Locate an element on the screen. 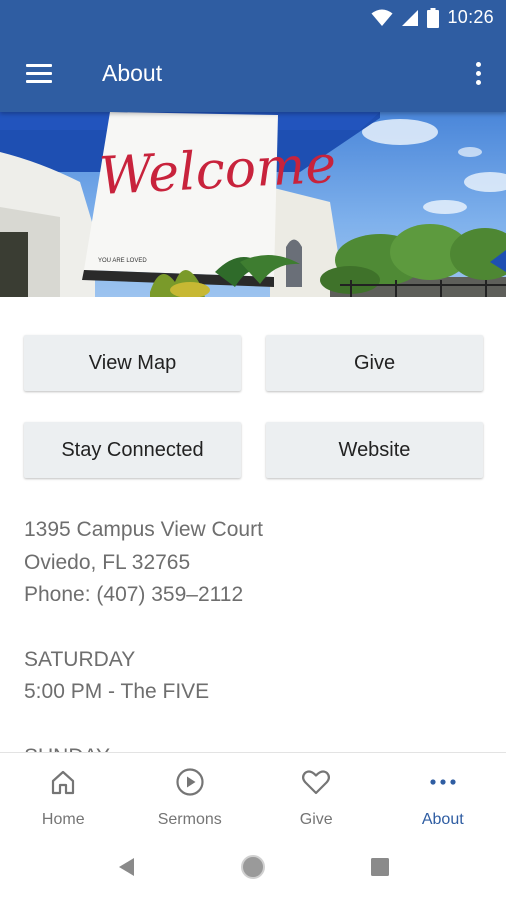  tab-sermons: Sermons is located at coordinates (190, 794).